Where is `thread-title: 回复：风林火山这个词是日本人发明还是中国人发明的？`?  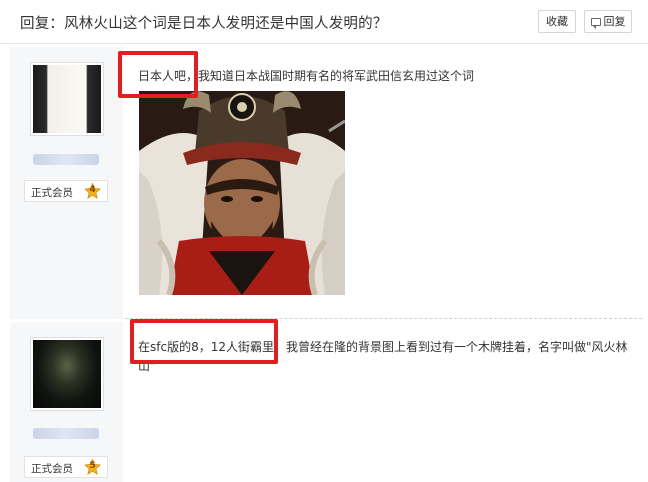 thread-title: 回复：风林火山这个词是日本人发明还是中国人发明的？ is located at coordinates (204, 24).